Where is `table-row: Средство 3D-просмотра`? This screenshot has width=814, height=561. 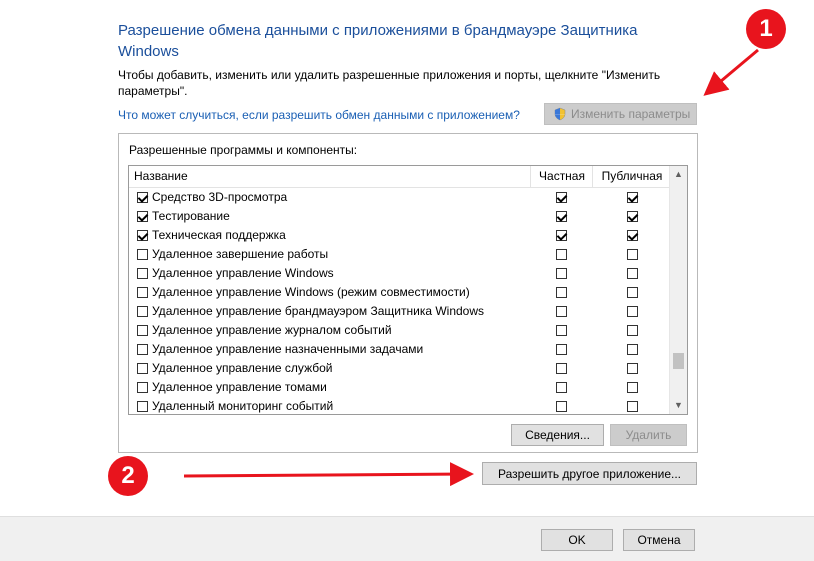 table-row: Средство 3D-просмотра is located at coordinates (399, 197).